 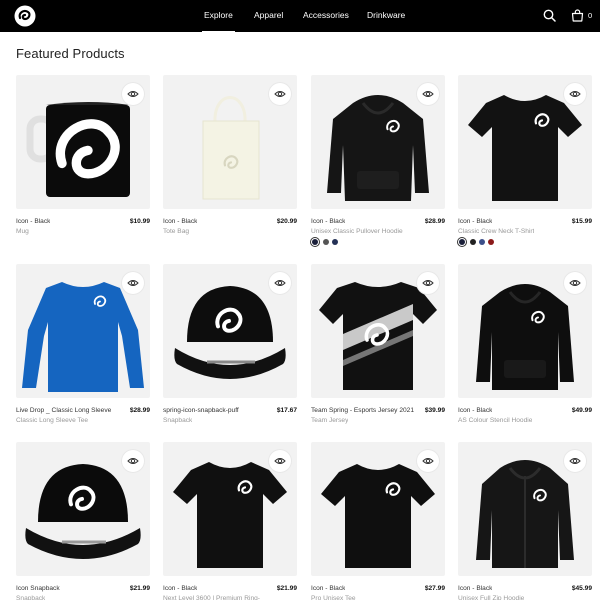 I want to click on product-type: Unisex Full Zip Hoodie, so click(x=491, y=597).